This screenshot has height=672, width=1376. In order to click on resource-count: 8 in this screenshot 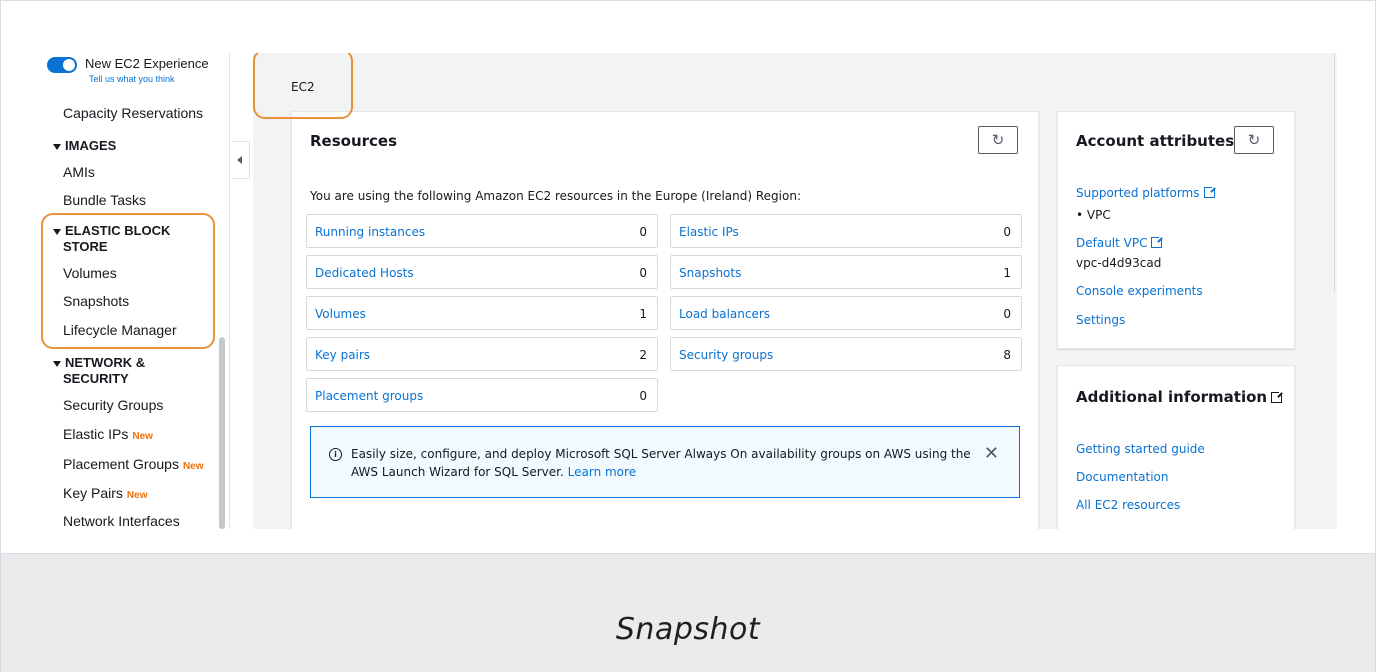, I will do `click(1007, 355)`.